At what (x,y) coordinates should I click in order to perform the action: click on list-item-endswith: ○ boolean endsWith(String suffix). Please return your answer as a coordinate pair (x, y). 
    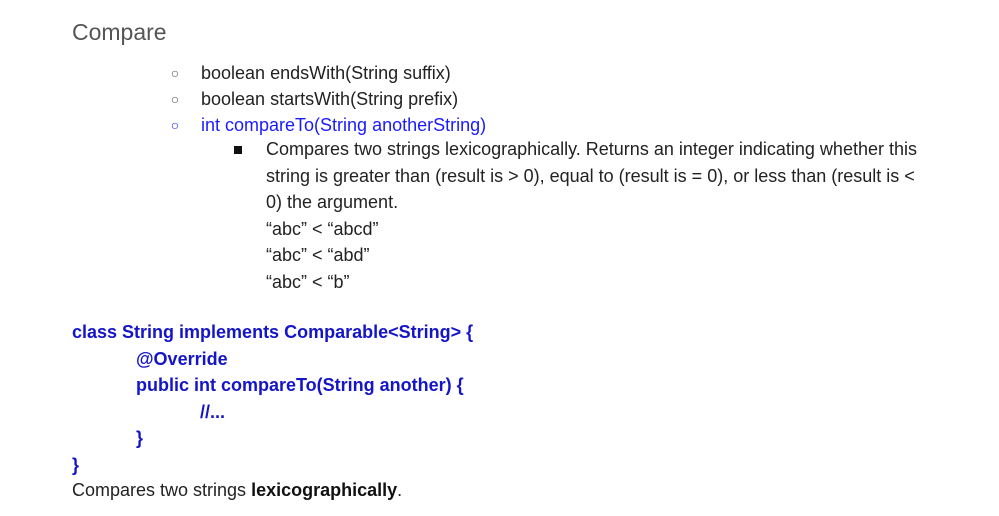
    Looking at the image, I should click on (327, 73).